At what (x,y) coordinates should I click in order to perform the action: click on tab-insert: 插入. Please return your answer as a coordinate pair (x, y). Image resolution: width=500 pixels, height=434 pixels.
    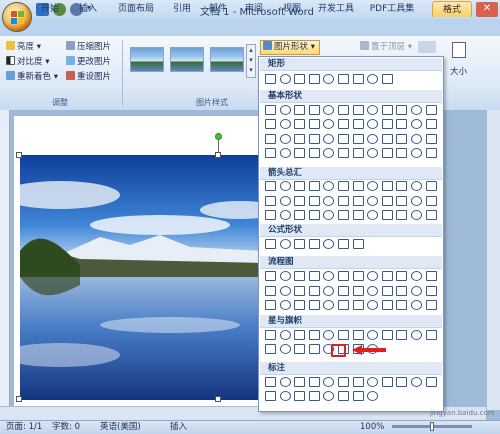
    Looking at the image, I should click on (88, 9).